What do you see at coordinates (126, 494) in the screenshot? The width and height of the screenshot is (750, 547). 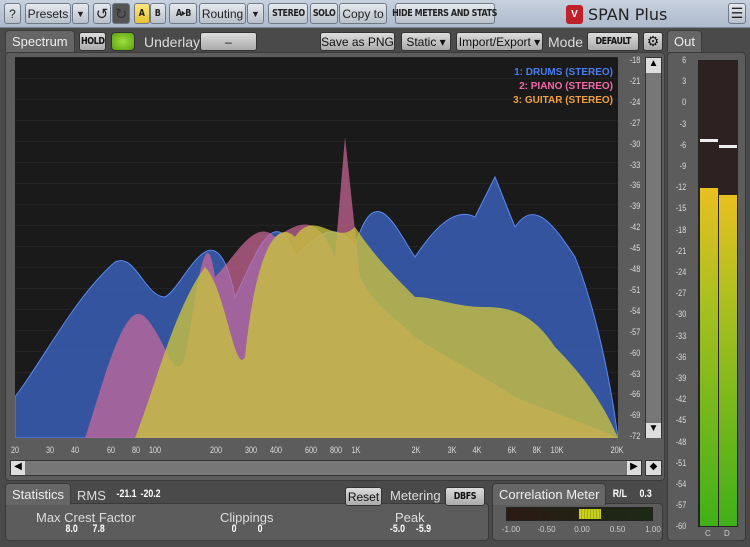 I see `rms-left: -21.1` at bounding box center [126, 494].